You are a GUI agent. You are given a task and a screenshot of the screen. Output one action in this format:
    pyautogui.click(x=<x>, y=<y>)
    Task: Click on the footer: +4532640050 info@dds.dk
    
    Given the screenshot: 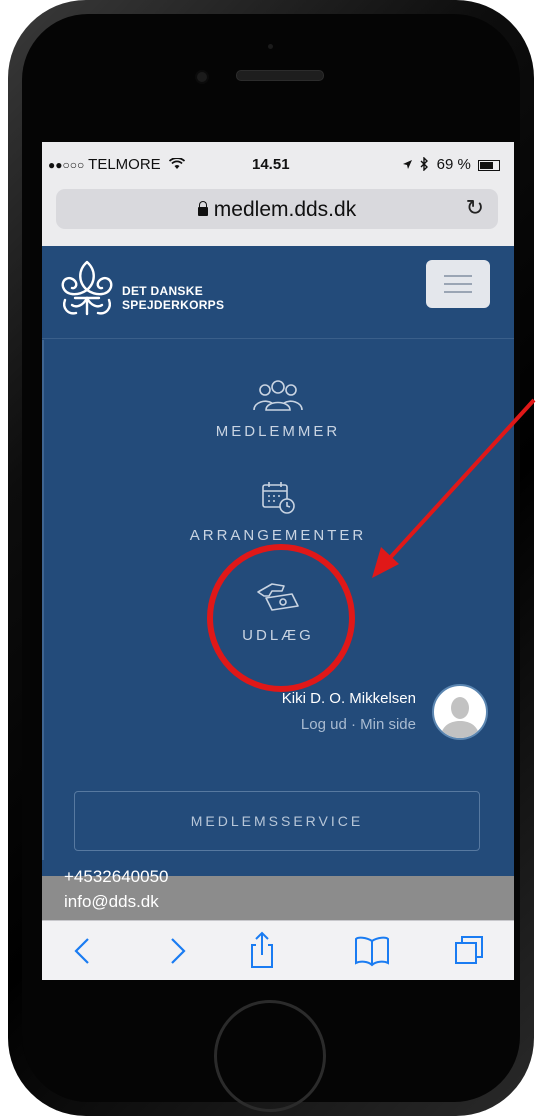 What is the action you would take?
    pyautogui.click(x=278, y=893)
    